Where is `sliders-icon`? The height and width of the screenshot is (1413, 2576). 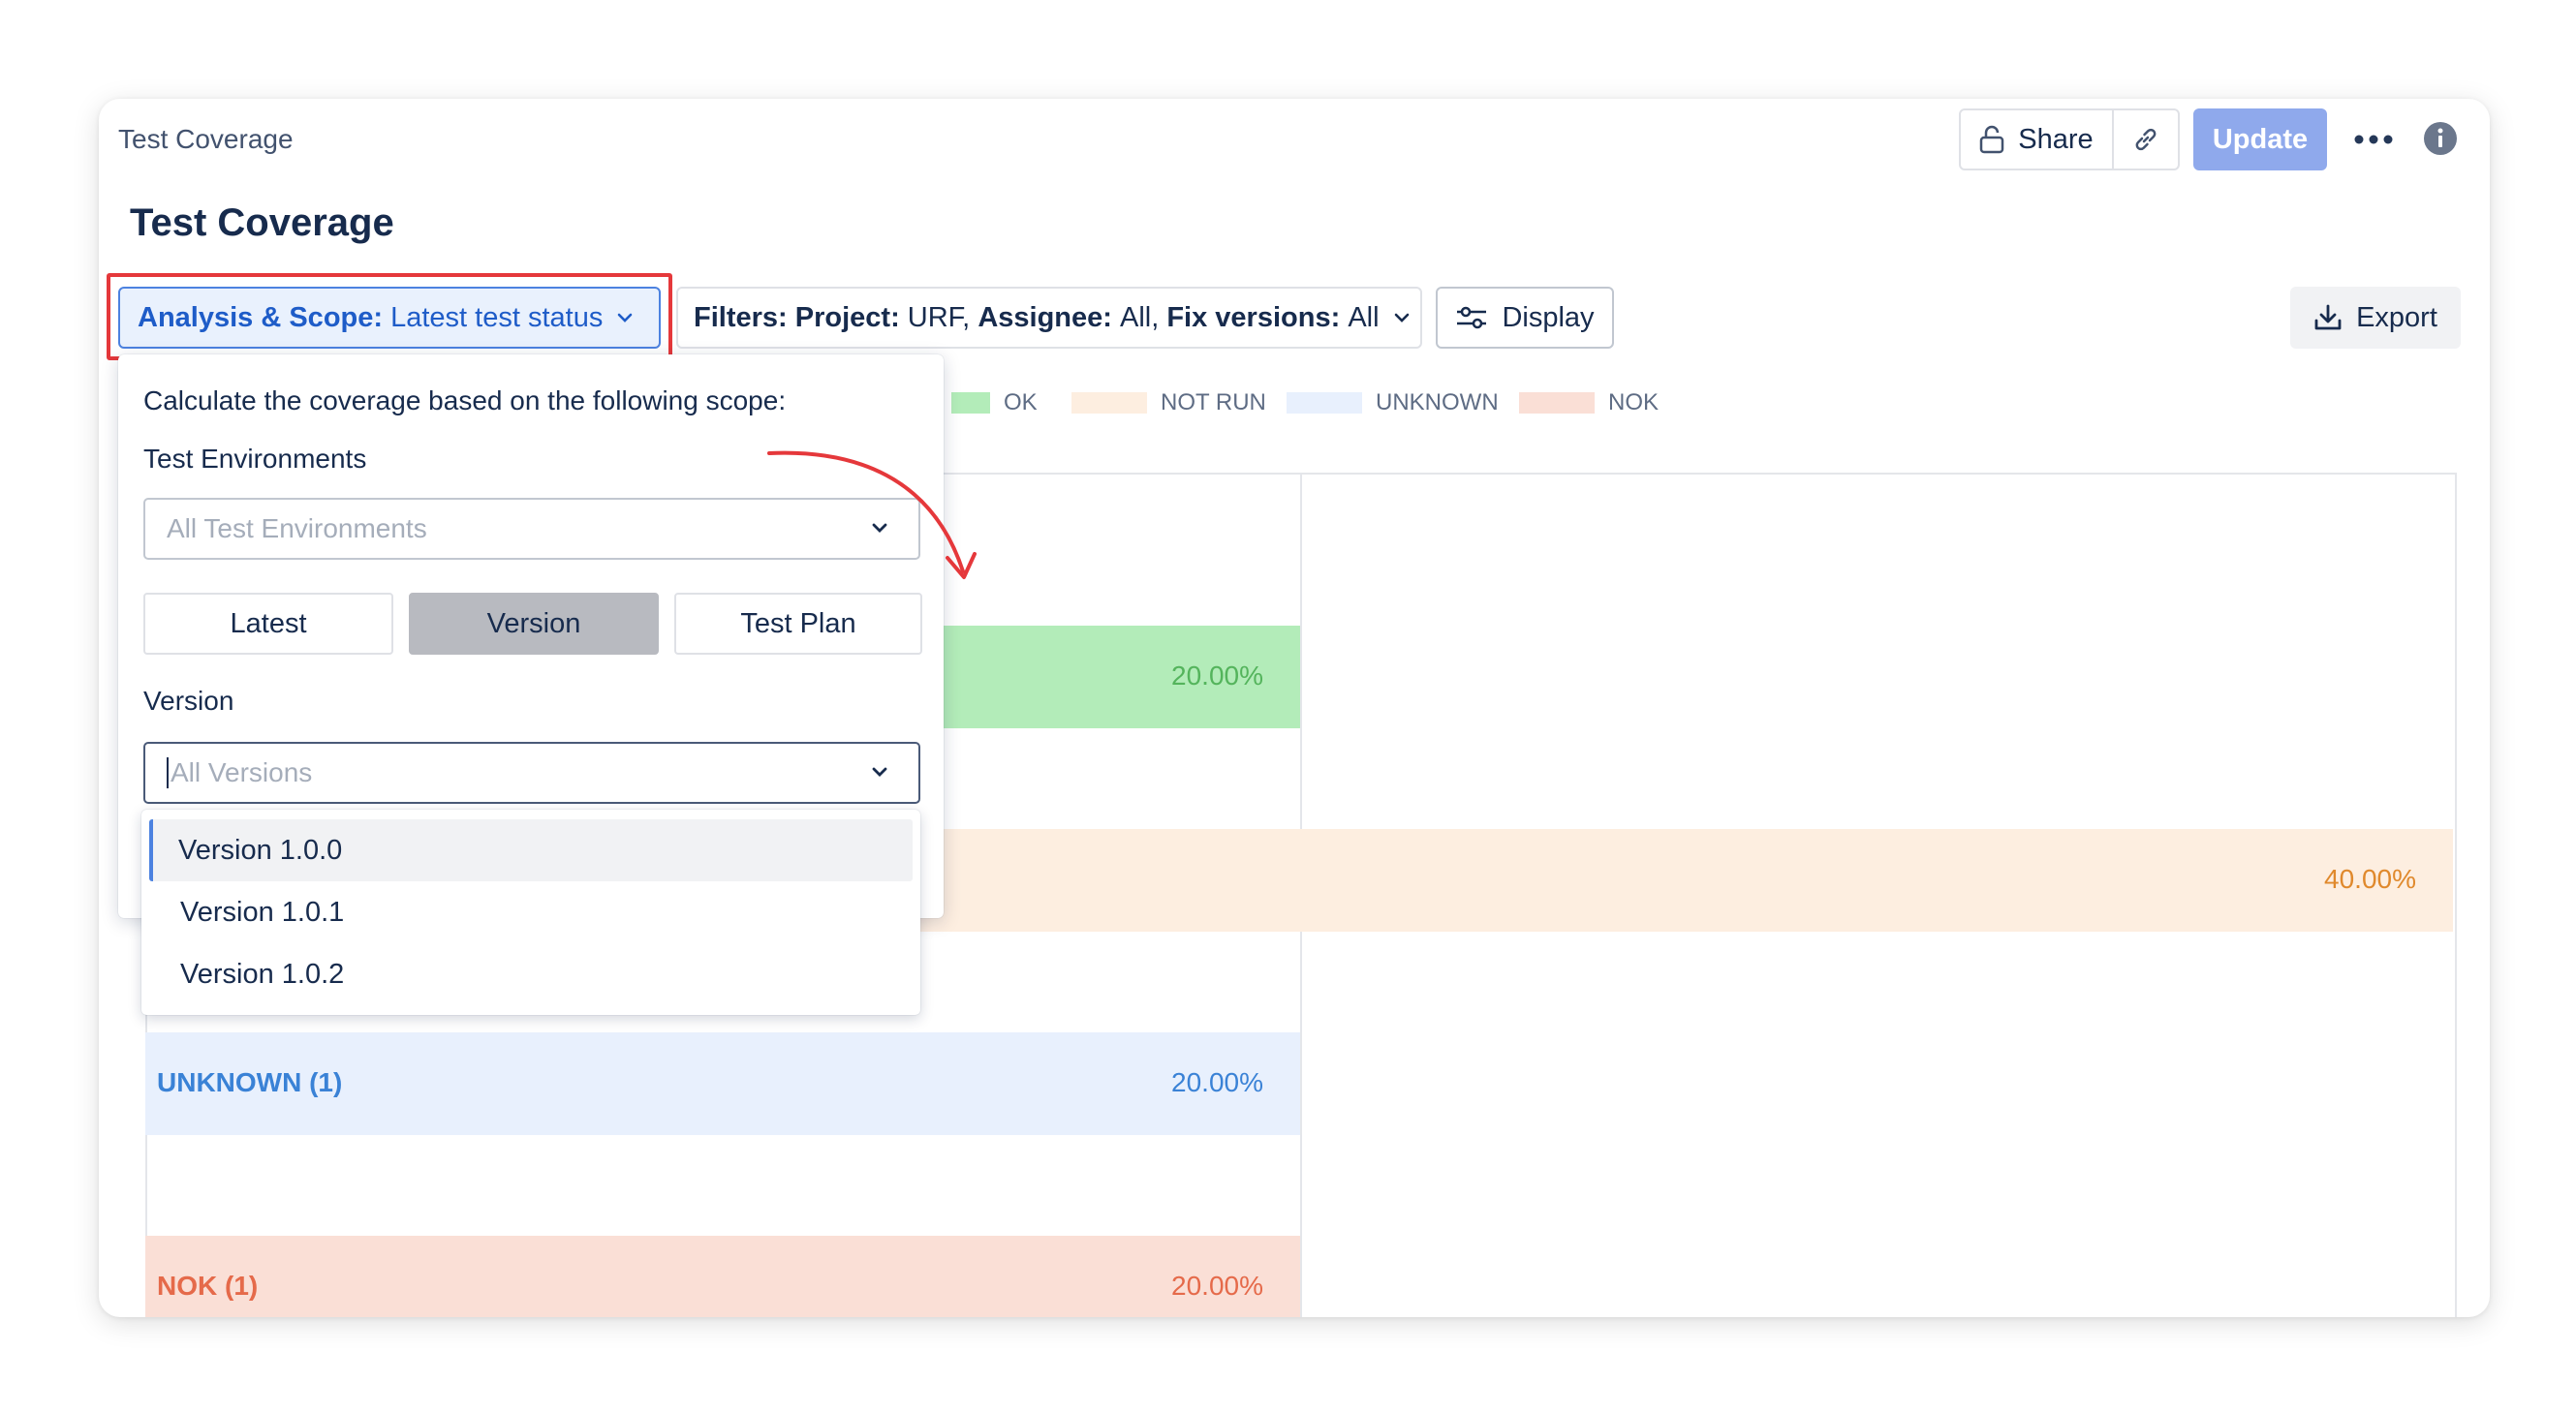 sliders-icon is located at coordinates (1472, 317).